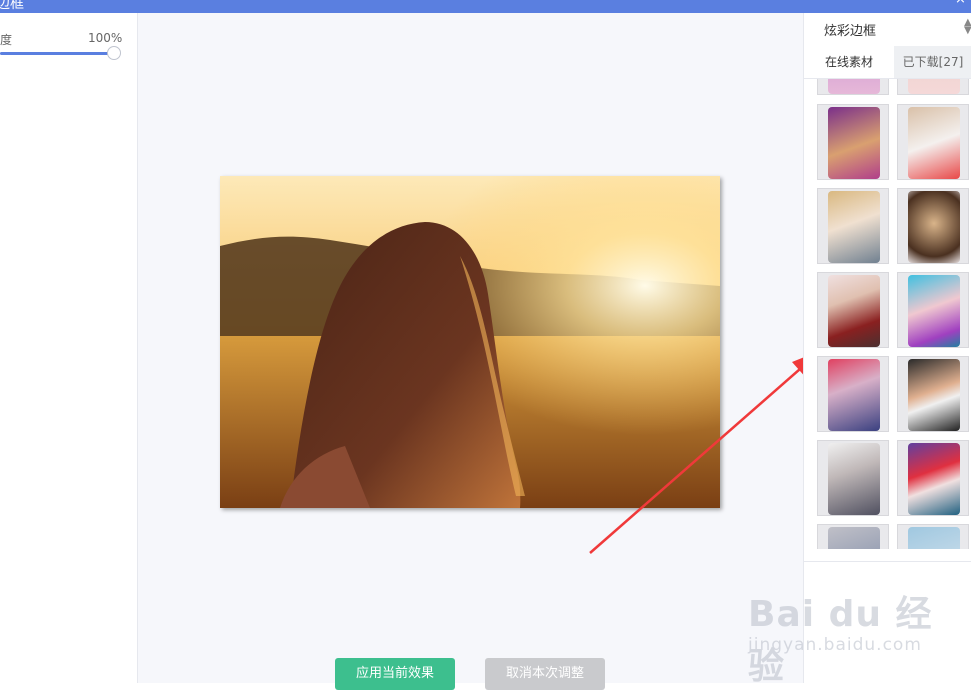 This screenshot has height=690, width=971. Describe the element at coordinates (849, 62) in the screenshot. I see `tab-online-materials: 在线素材` at that location.